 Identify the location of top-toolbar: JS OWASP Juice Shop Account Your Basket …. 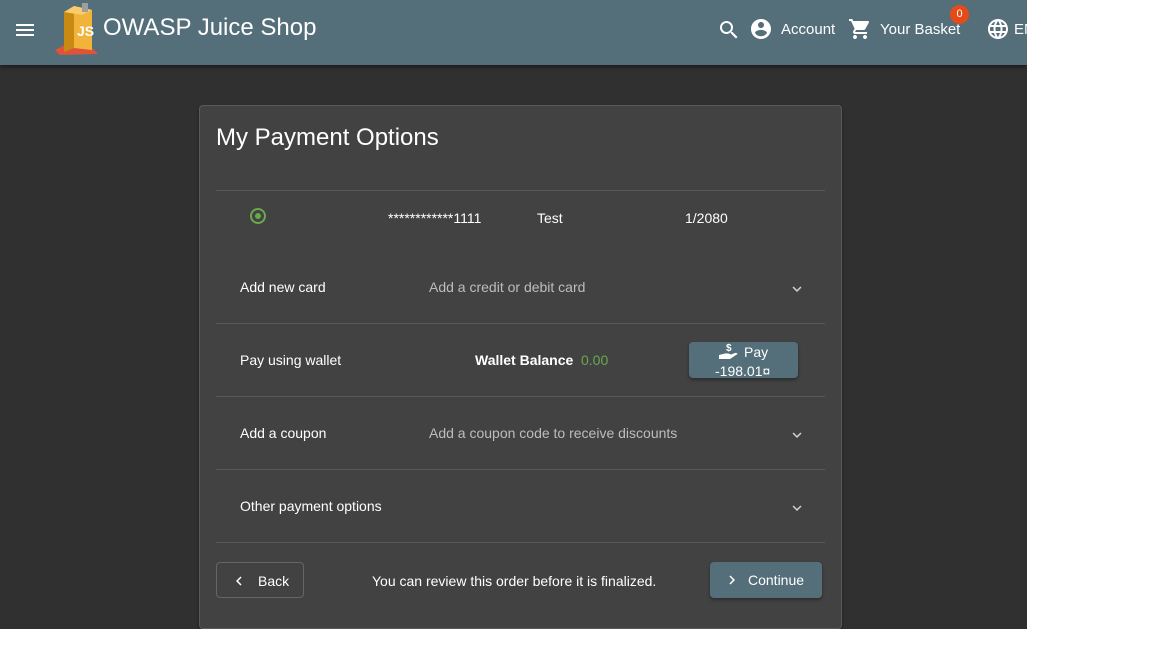
(513, 32).